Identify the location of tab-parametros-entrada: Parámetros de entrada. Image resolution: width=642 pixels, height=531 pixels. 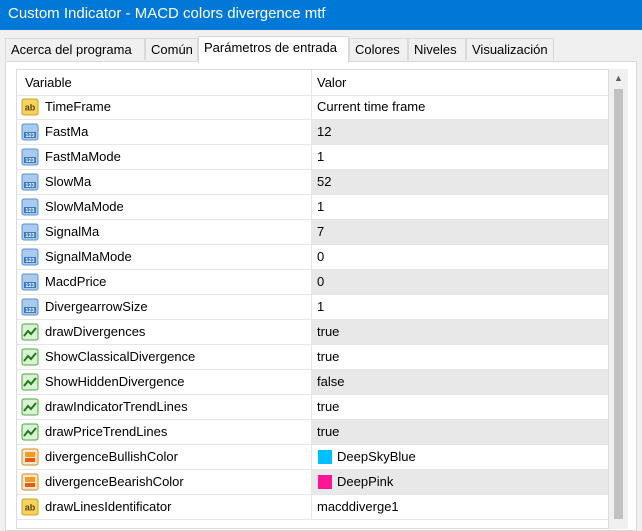
(273, 49).